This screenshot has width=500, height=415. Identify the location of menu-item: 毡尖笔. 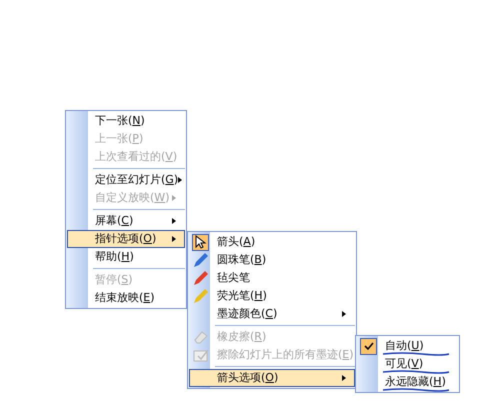
(272, 278).